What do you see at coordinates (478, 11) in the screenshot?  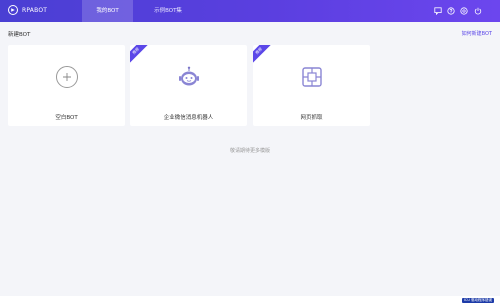 I see `power-icon` at bounding box center [478, 11].